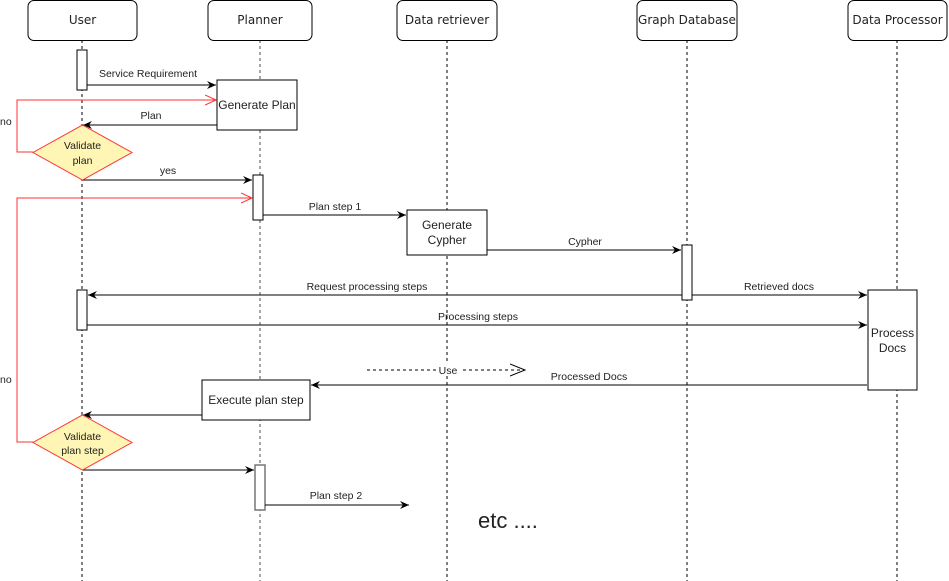  I want to click on box-label: Generate, so click(447, 225).